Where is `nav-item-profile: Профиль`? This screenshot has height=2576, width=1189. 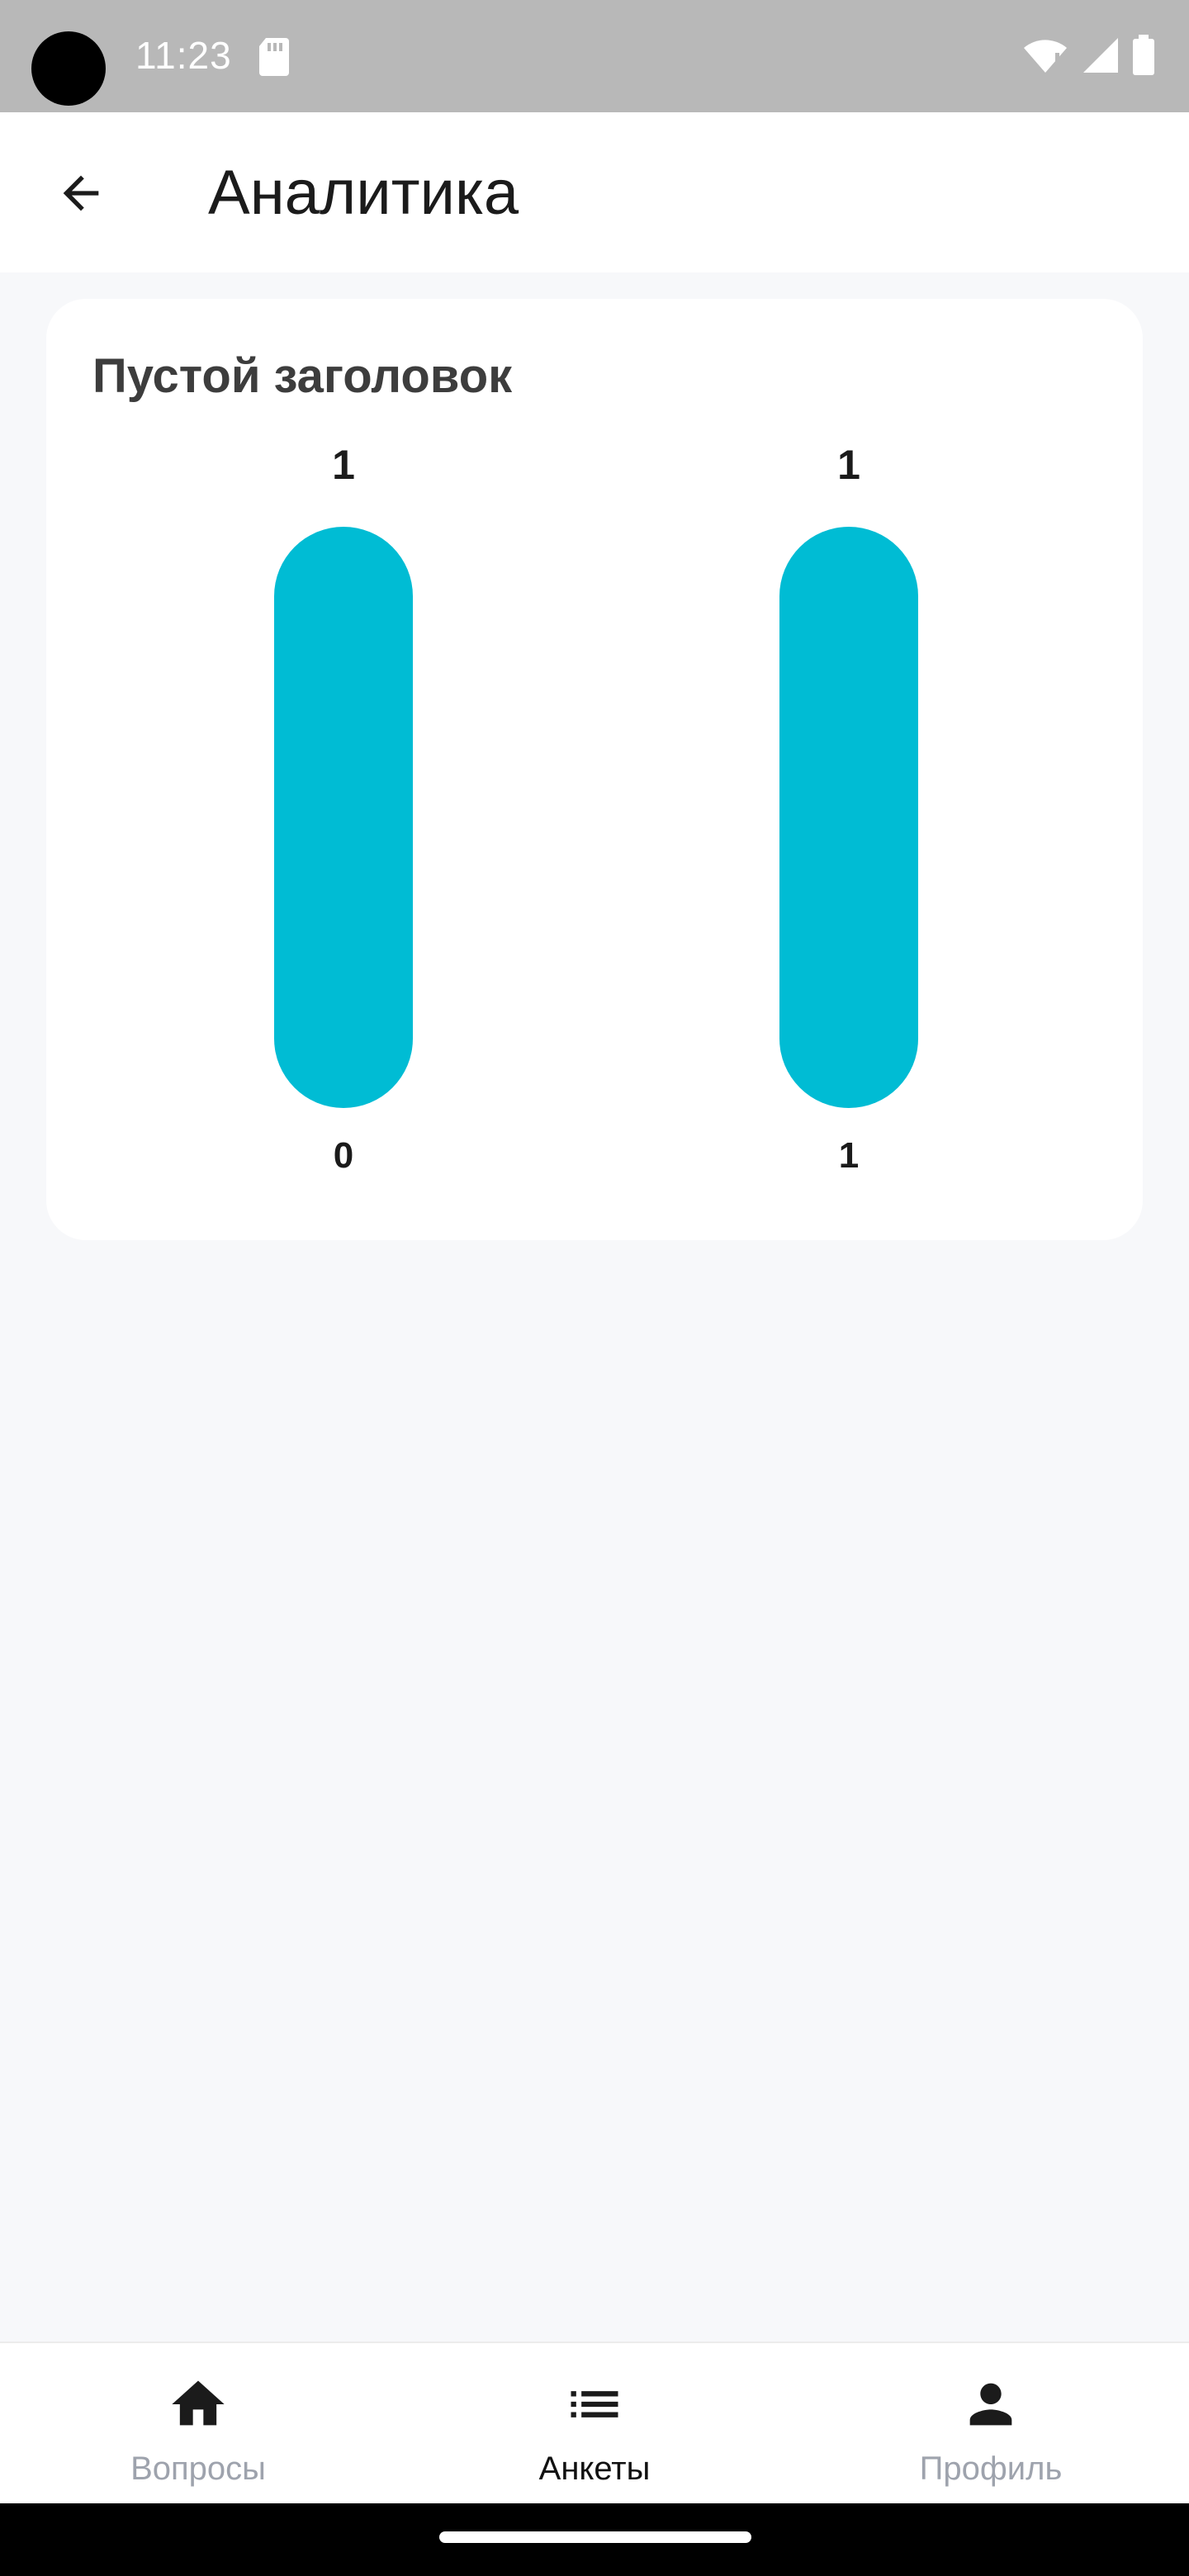 nav-item-profile: Профиль is located at coordinates (991, 2424).